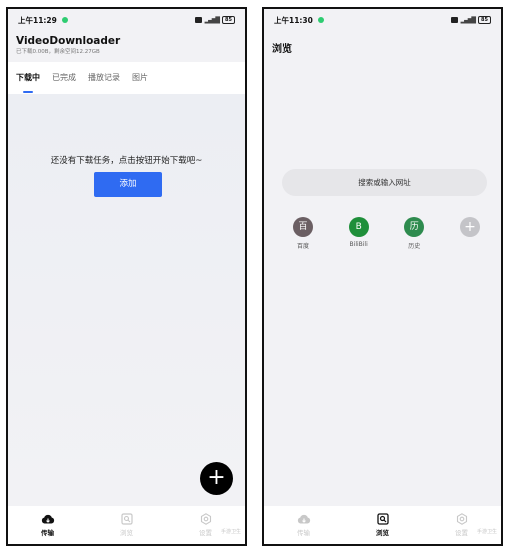  Describe the element at coordinates (216, 478) in the screenshot. I see `add-fab-button: +` at that location.